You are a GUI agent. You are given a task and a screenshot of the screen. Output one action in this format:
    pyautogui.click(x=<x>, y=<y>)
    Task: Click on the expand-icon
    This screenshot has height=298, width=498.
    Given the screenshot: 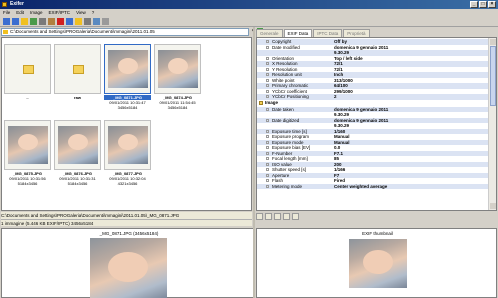 What is the action you would take?
    pyautogui.click(x=259, y=216)
    